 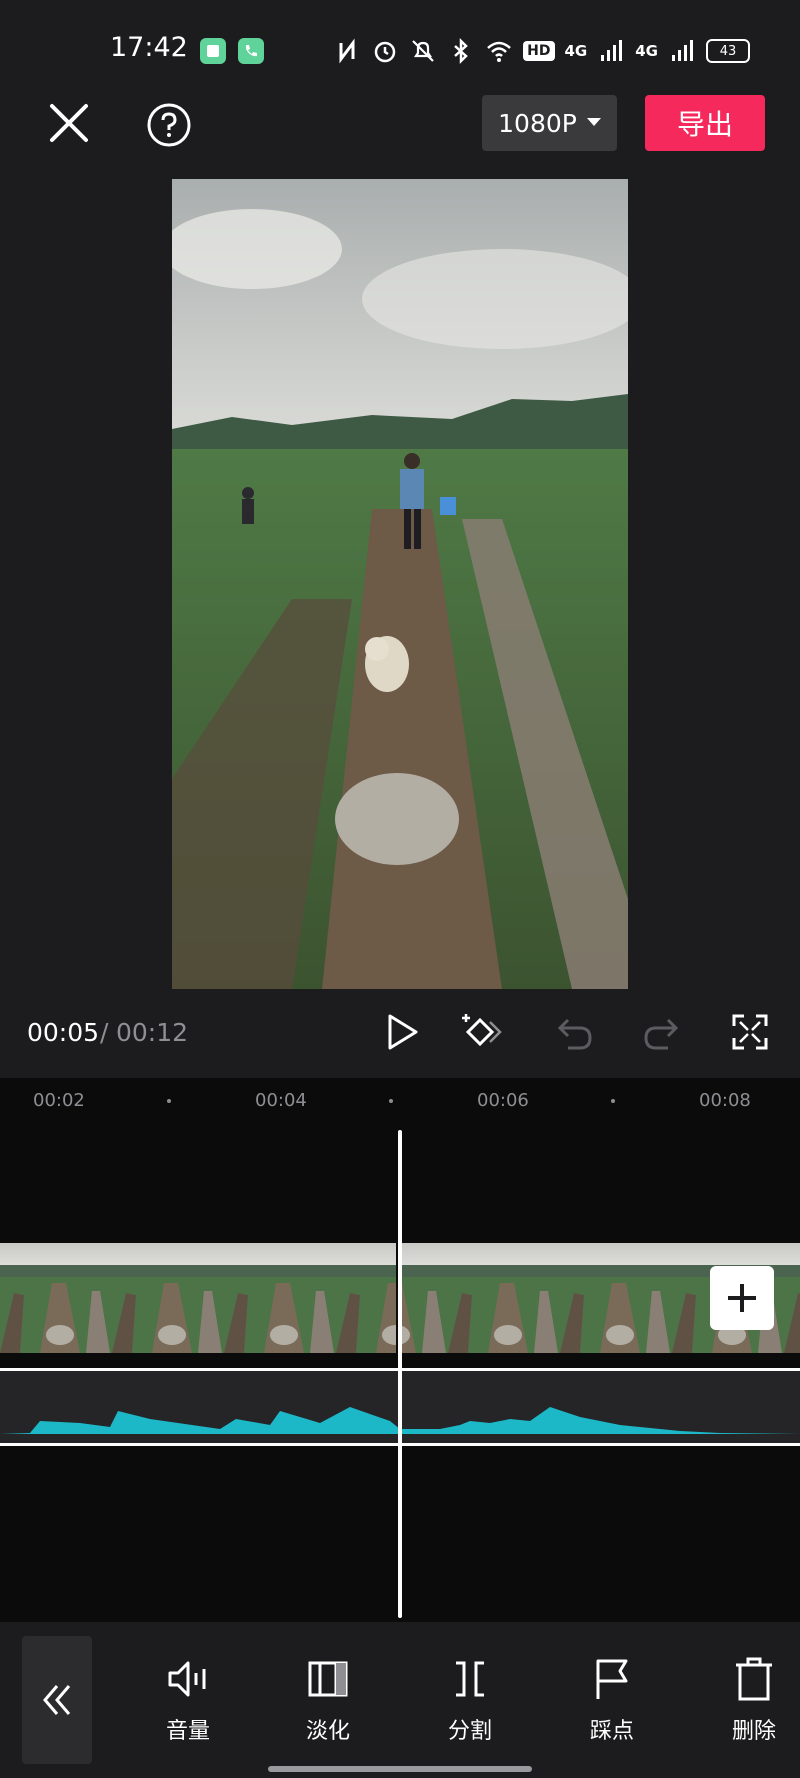 I want to click on keyframe-icon, so click(x=482, y=1030).